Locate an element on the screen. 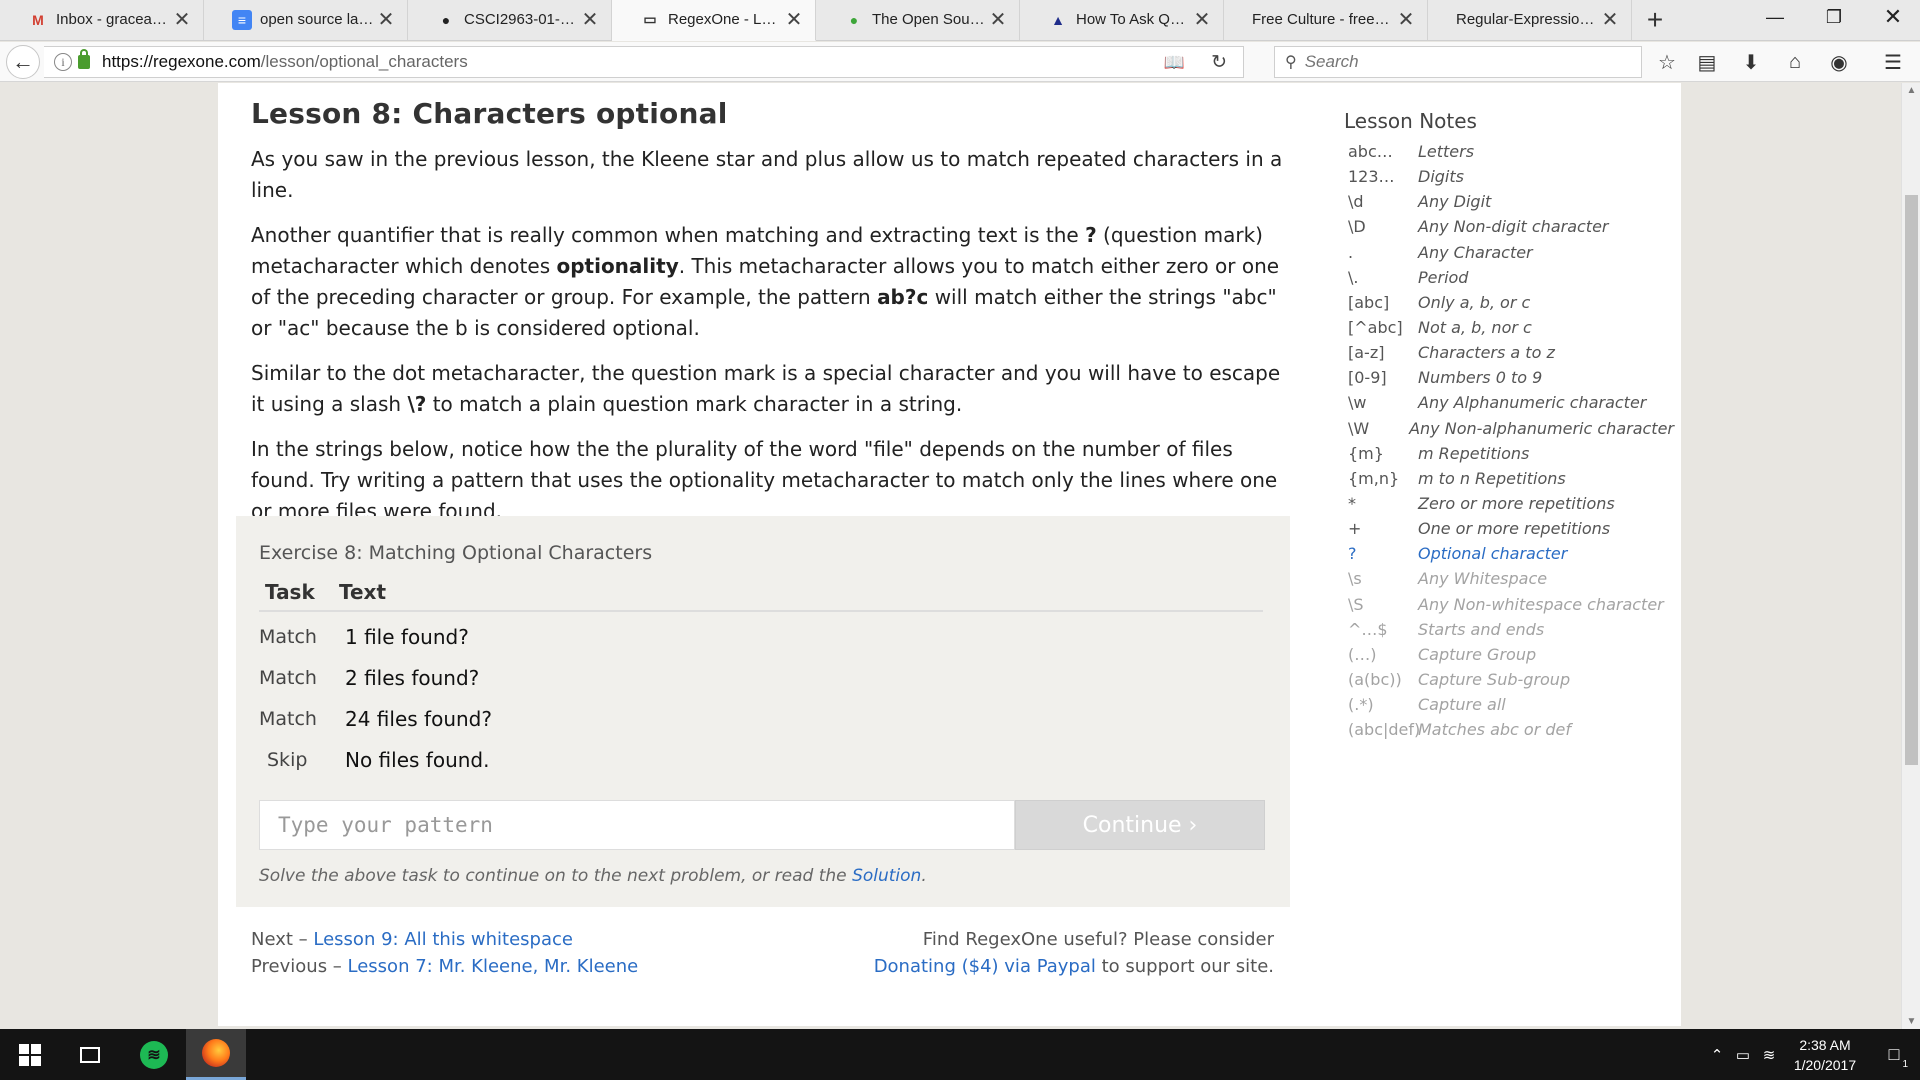 The height and width of the screenshot is (1080, 1920). note-symbol: (.*) is located at coordinates (1361, 705).